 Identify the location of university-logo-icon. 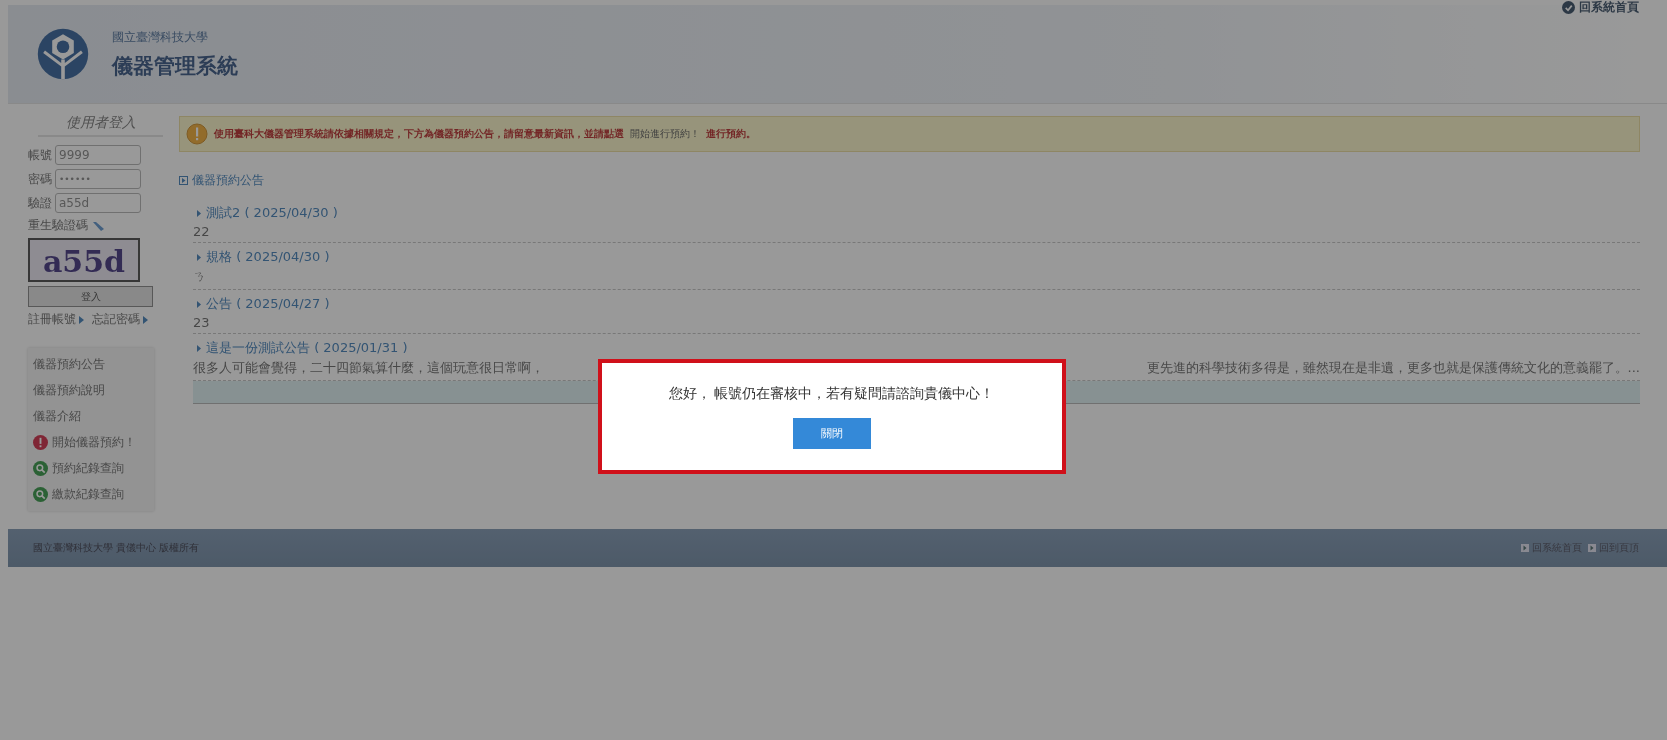
(63, 54).